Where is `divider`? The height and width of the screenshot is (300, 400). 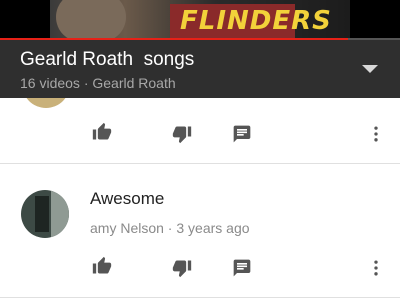 divider is located at coordinates (200, 297).